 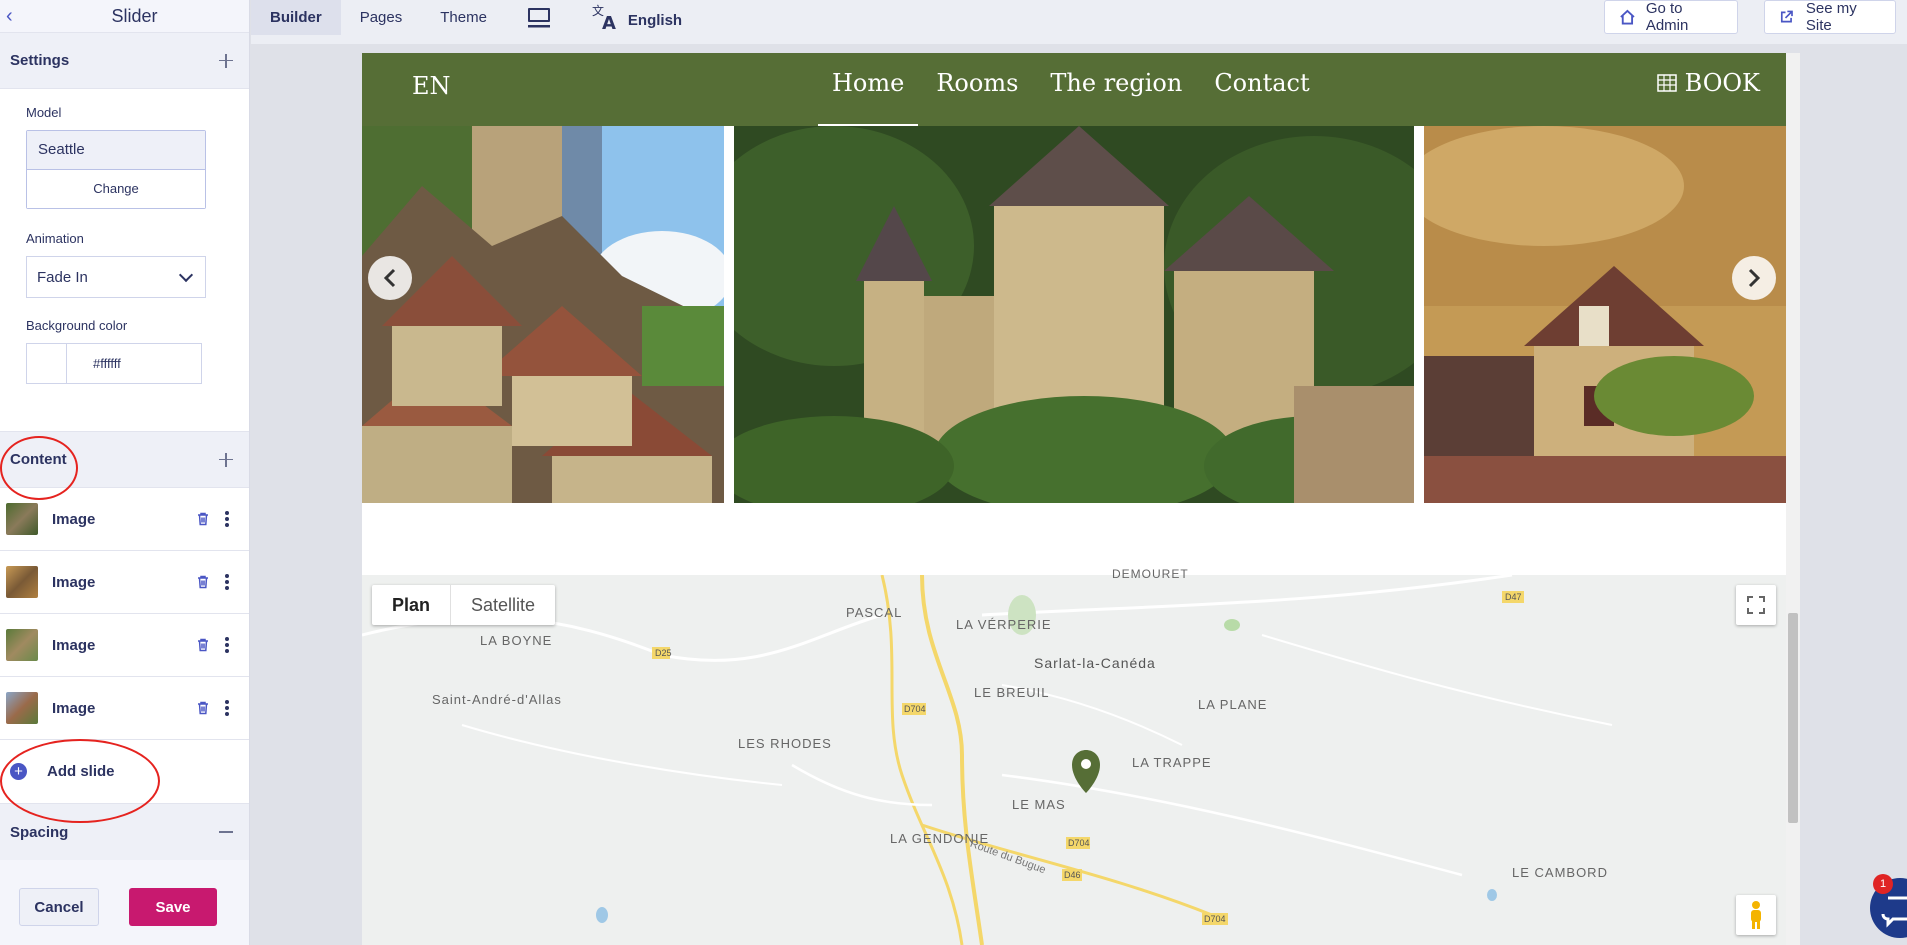 What do you see at coordinates (1666, 83) in the screenshot?
I see `calendar-grid-icon` at bounding box center [1666, 83].